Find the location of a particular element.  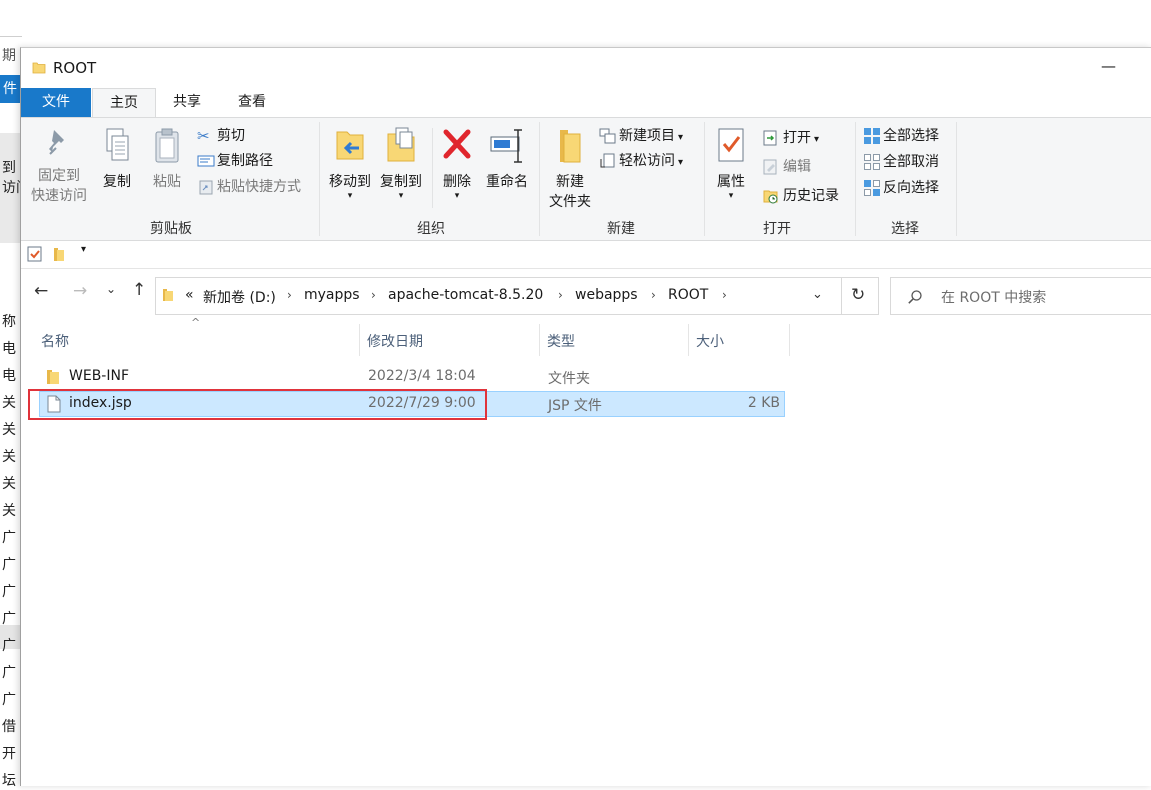

file-name: WEB-INF is located at coordinates (99, 376).